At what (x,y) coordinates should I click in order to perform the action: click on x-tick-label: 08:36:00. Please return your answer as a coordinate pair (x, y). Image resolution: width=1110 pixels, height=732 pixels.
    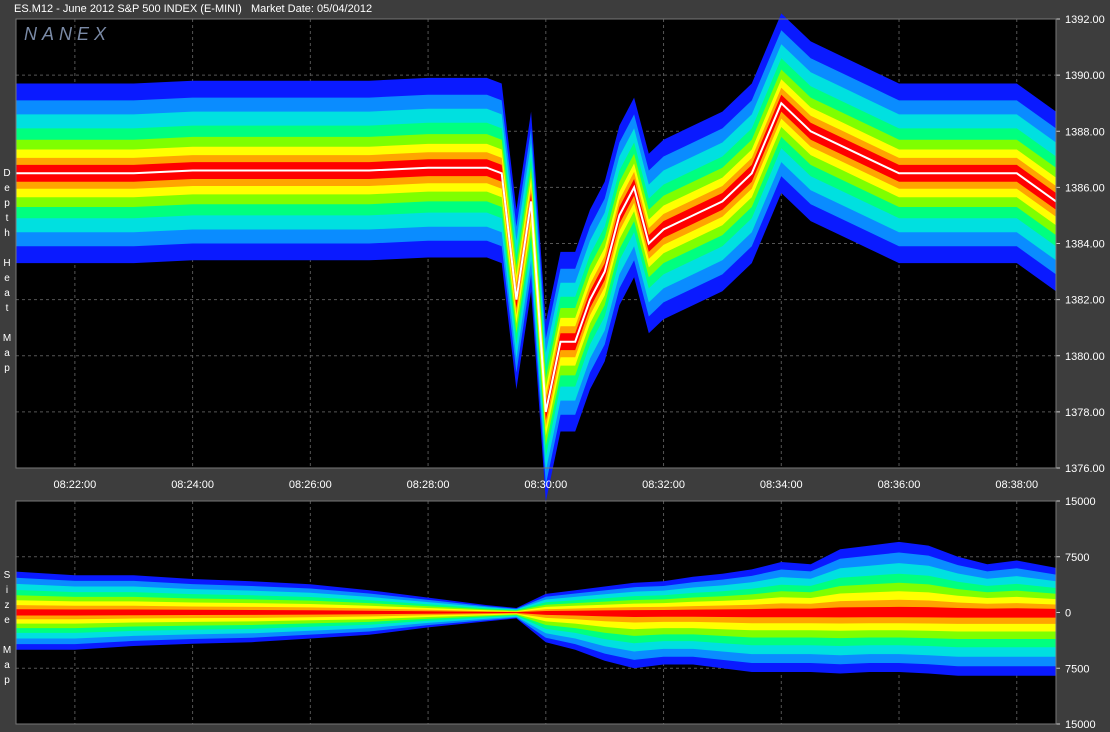
    Looking at the image, I should click on (899, 485).